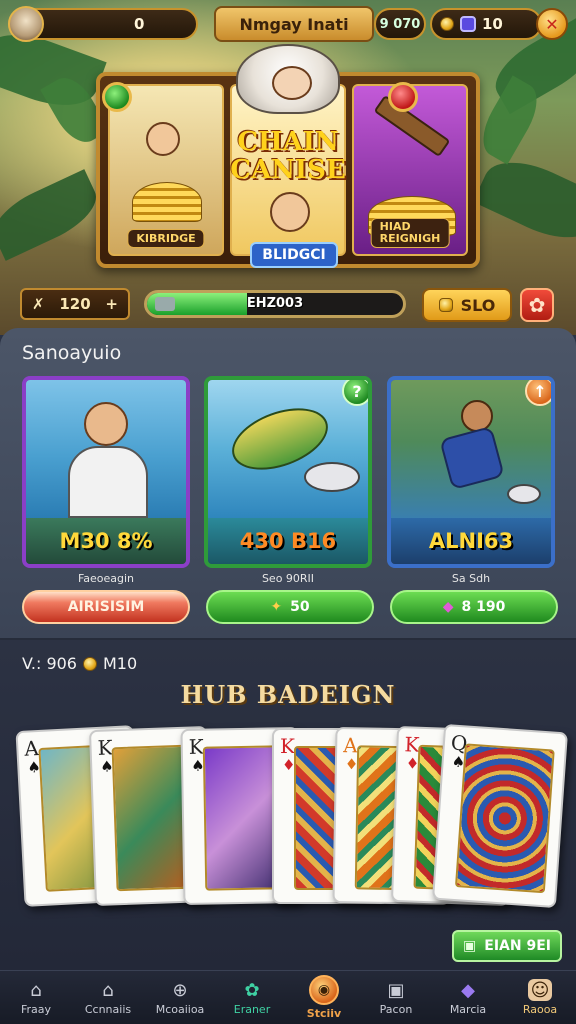 Image resolution: width=576 pixels, height=1024 pixels. What do you see at coordinates (117, 97) in the screenshot?
I see `emerald-icon` at bounding box center [117, 97].